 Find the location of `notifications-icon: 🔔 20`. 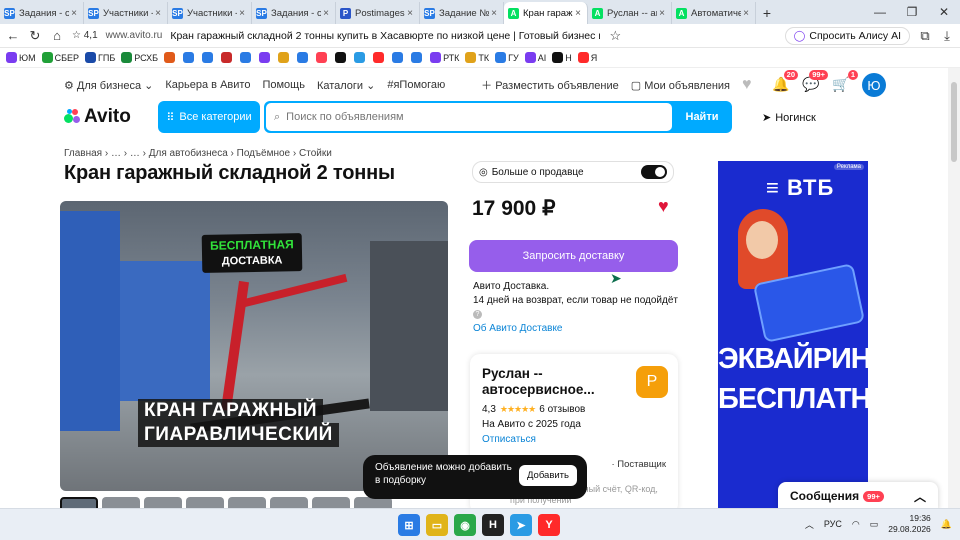

notifications-icon: 🔔 20 is located at coordinates (785, 82).